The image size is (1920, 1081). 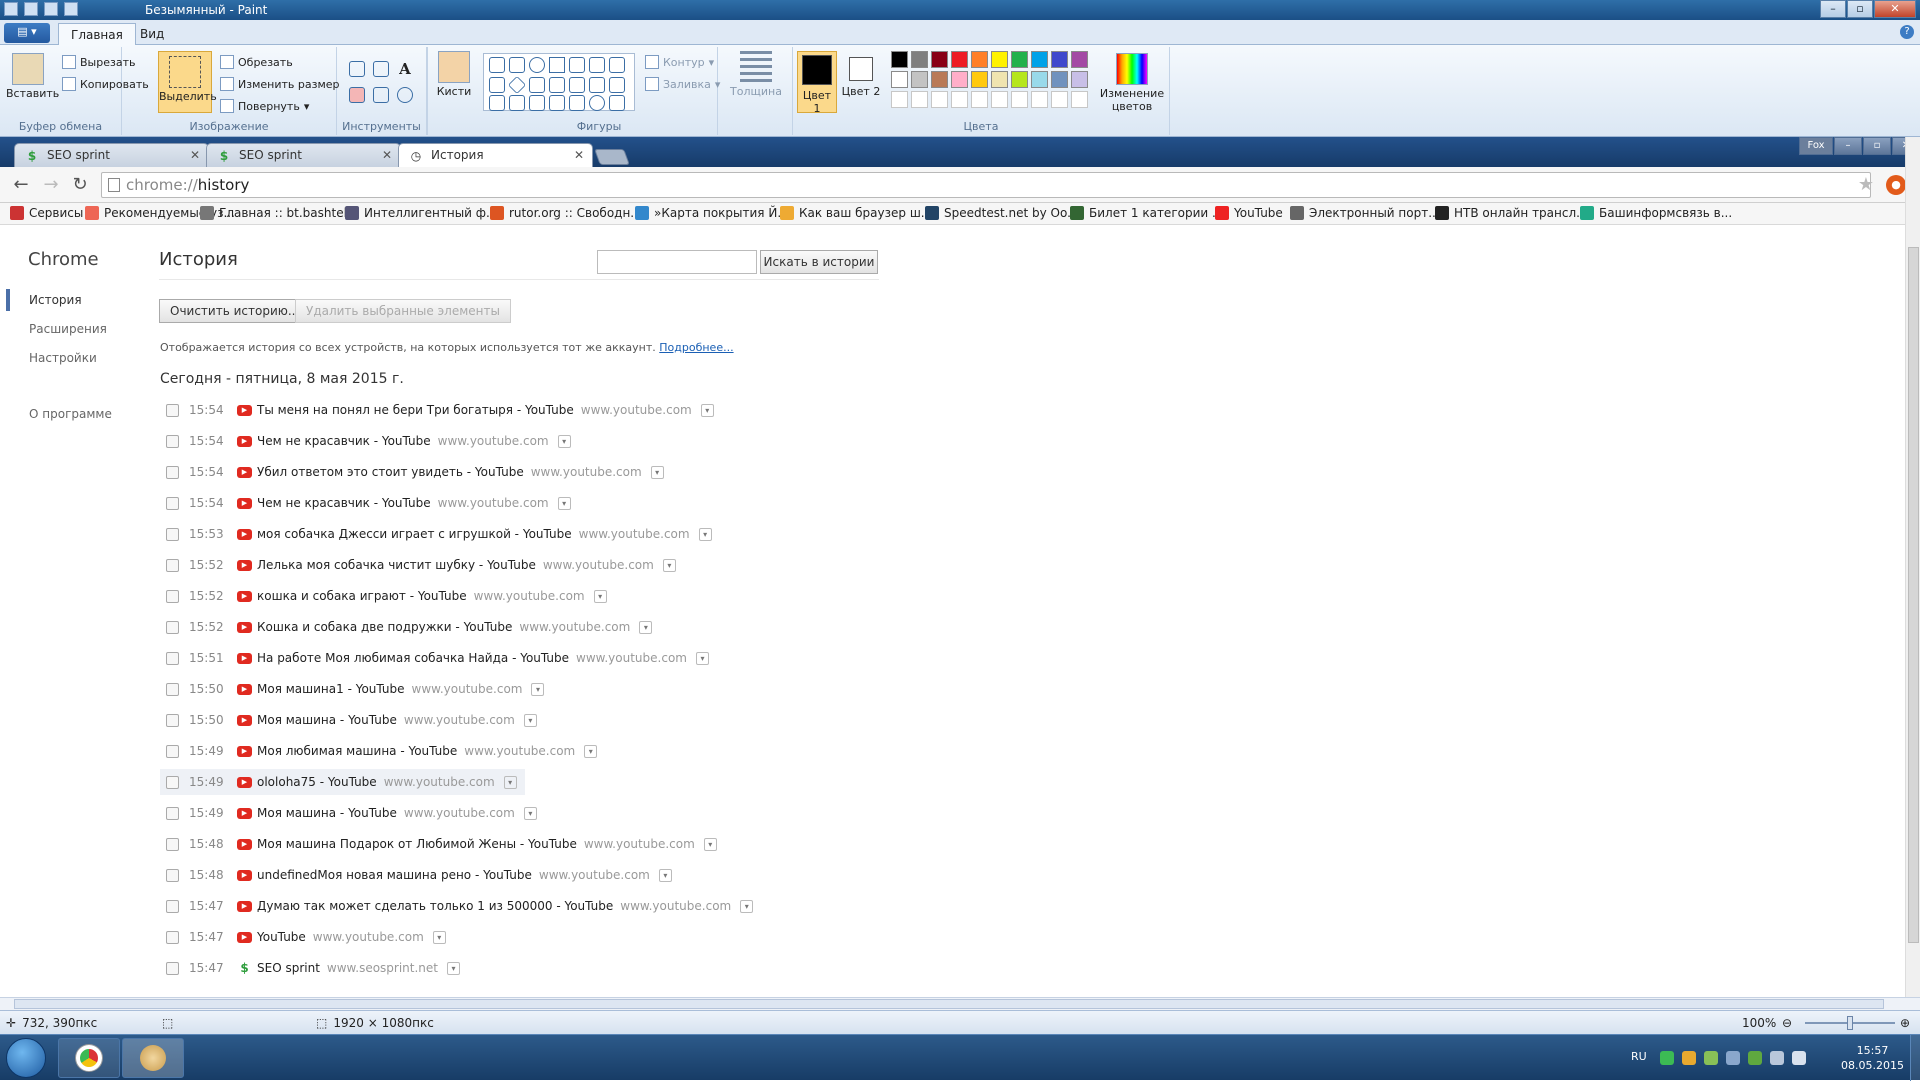 What do you see at coordinates (577, 103) in the screenshot?
I see `callout-rect-shape-icon` at bounding box center [577, 103].